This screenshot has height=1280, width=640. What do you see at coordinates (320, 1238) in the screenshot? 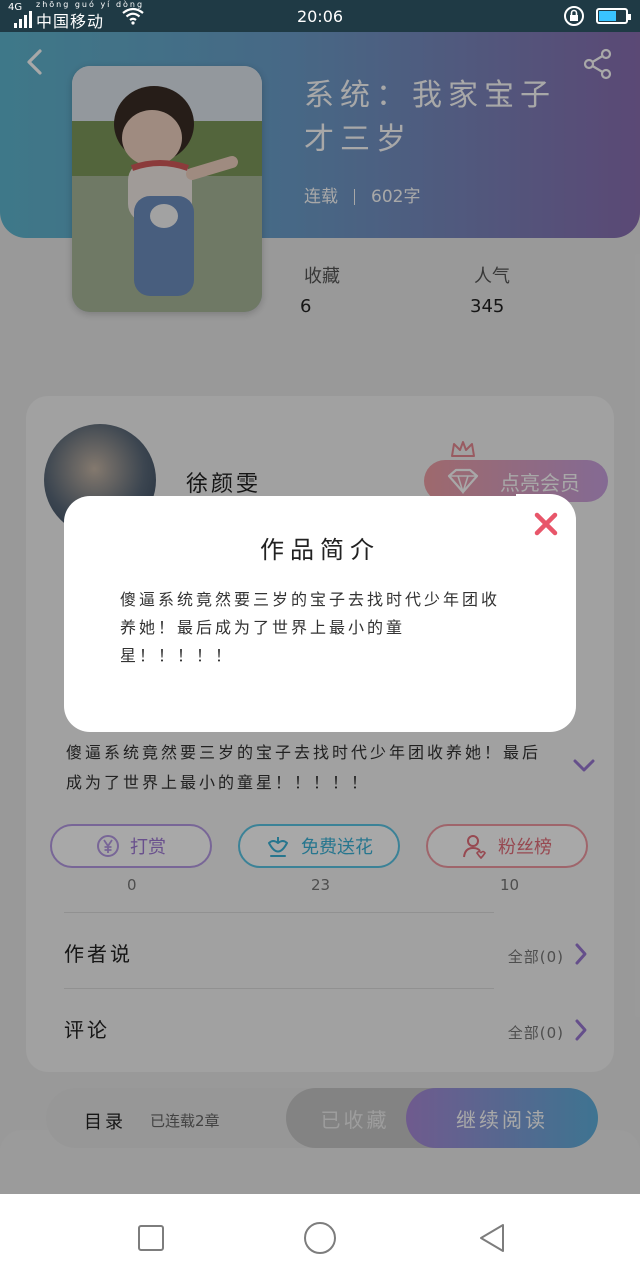
I see `home-button` at bounding box center [320, 1238].